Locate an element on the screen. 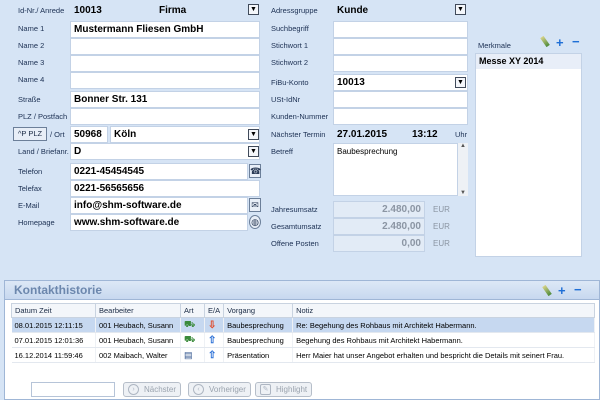 The width and height of the screenshot is (600, 400). betreff-field: Baubesprechung is located at coordinates (400, 169).